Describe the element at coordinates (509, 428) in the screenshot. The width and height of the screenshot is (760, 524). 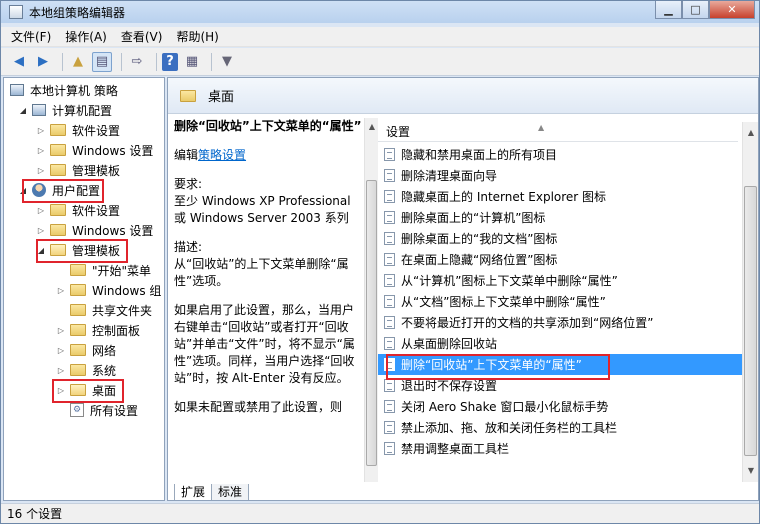
I see `setting-label: 禁止添加、拖、放和关闭任务栏的工具栏` at that location.